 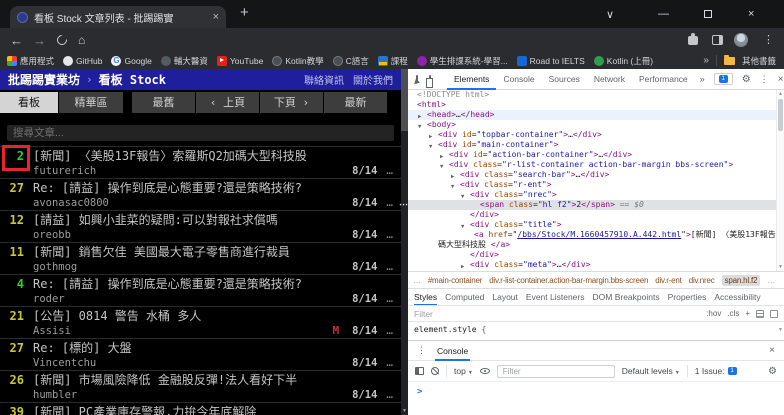 I want to click on devtools-tab-network: Network, so click(x=609, y=79).